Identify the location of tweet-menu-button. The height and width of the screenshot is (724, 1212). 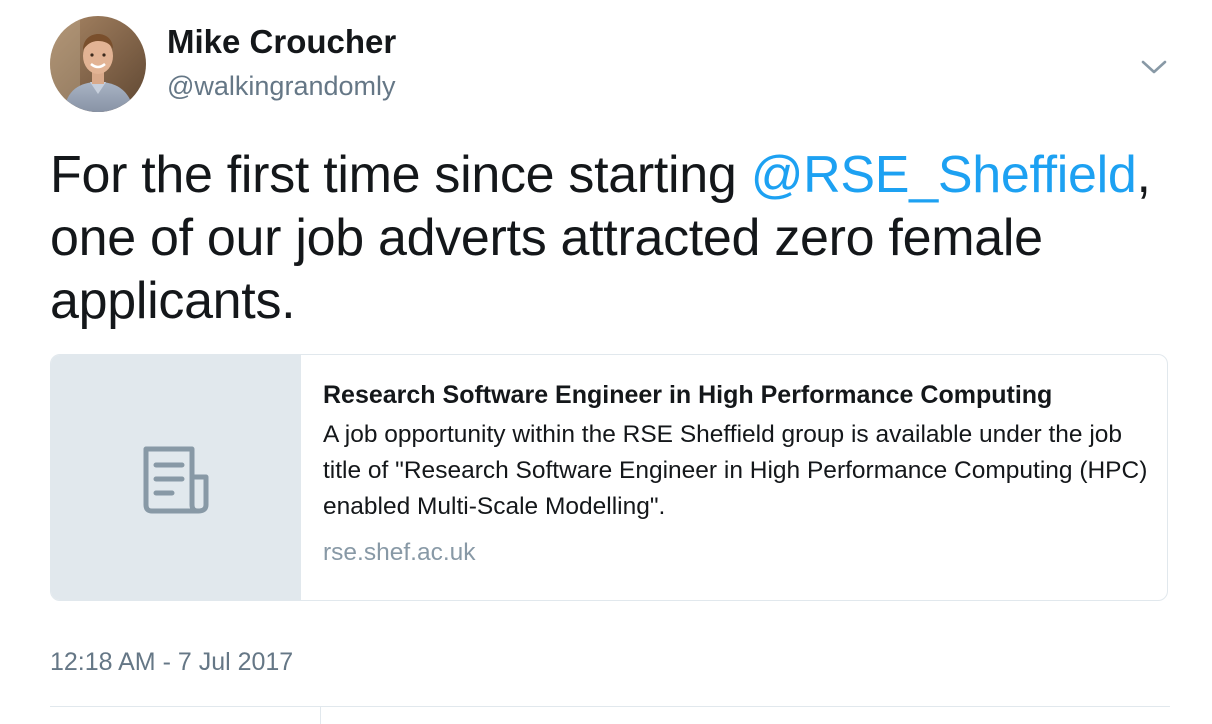
(1154, 67).